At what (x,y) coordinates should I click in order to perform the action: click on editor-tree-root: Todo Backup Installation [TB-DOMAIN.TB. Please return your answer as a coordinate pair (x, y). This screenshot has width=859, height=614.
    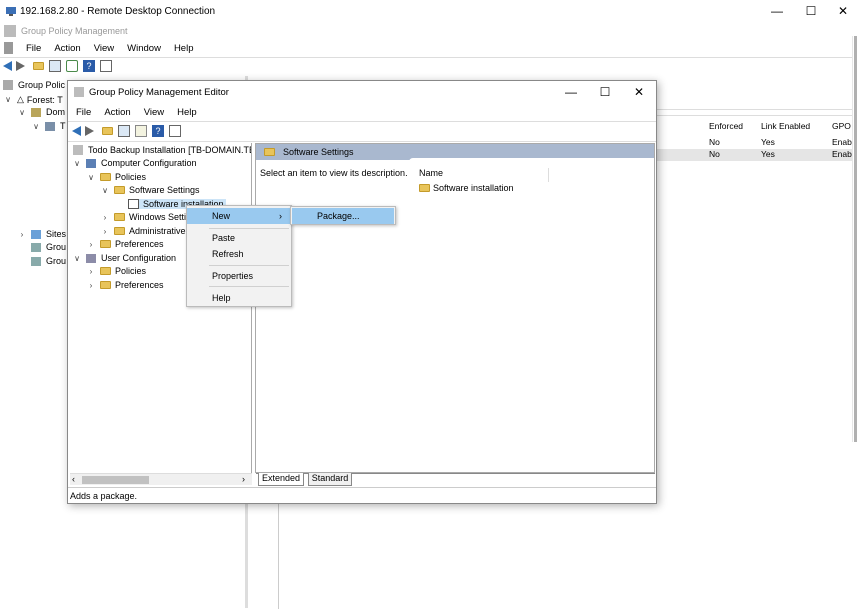
    Looking at the image, I should click on (162, 150).